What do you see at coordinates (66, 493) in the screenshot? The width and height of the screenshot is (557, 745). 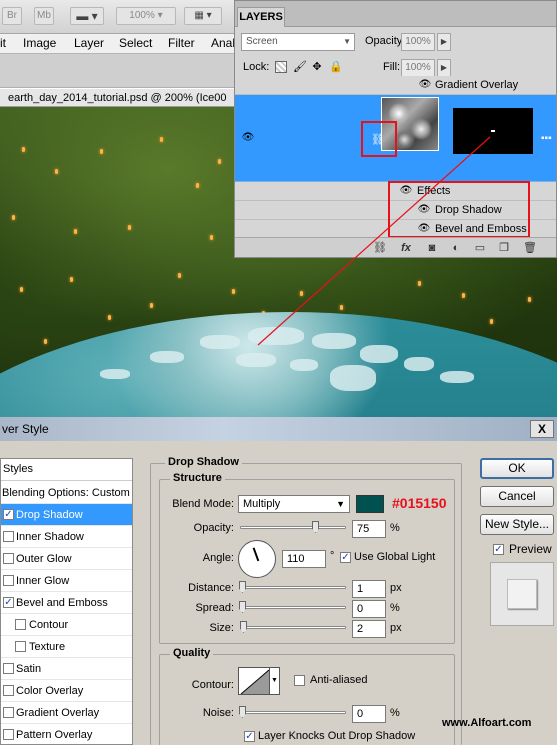 I see `blending-options-item: Blending Options: Custom` at bounding box center [66, 493].